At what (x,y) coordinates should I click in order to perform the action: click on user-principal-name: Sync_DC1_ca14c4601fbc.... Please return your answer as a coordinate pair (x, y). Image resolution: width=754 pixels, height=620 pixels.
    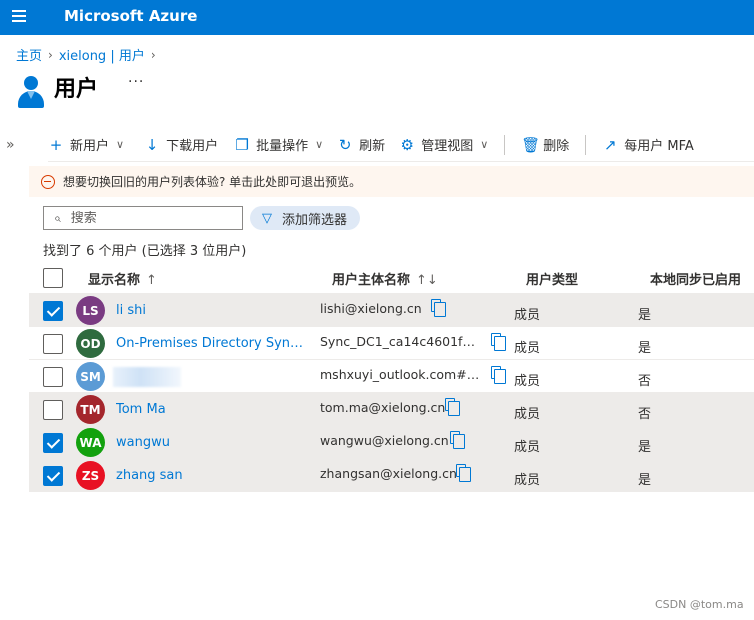
    Looking at the image, I should click on (400, 341).